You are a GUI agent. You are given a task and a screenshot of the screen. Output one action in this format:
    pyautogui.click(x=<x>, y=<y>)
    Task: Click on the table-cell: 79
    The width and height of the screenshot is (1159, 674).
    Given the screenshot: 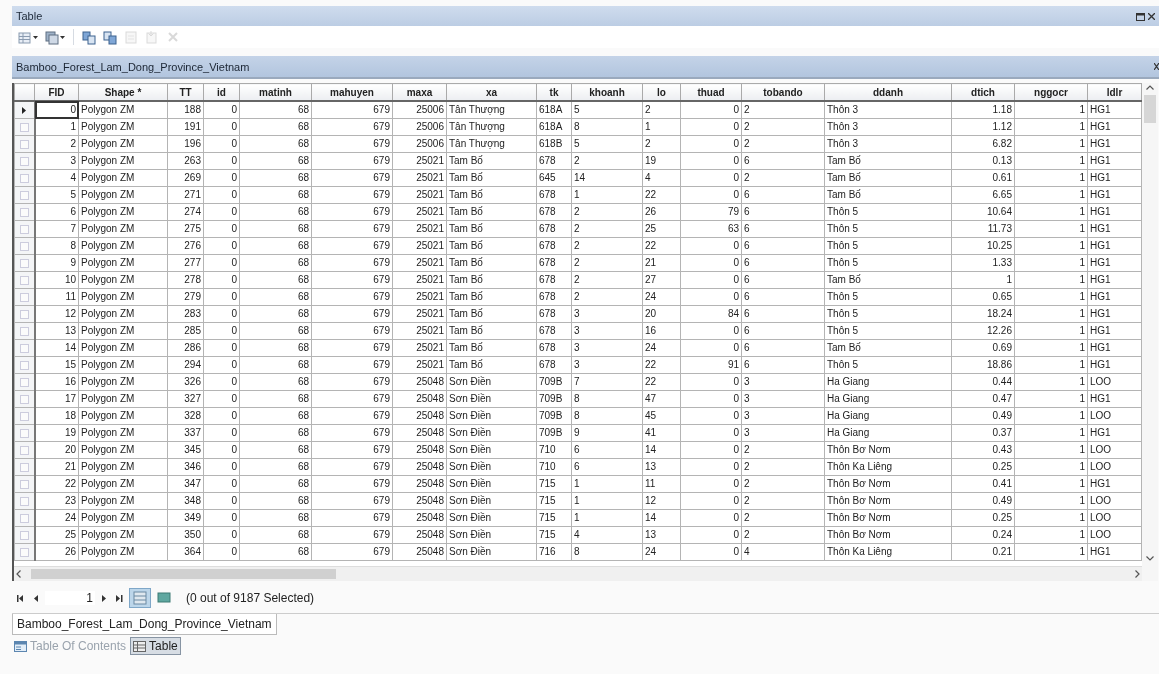 What is the action you would take?
    pyautogui.click(x=711, y=212)
    